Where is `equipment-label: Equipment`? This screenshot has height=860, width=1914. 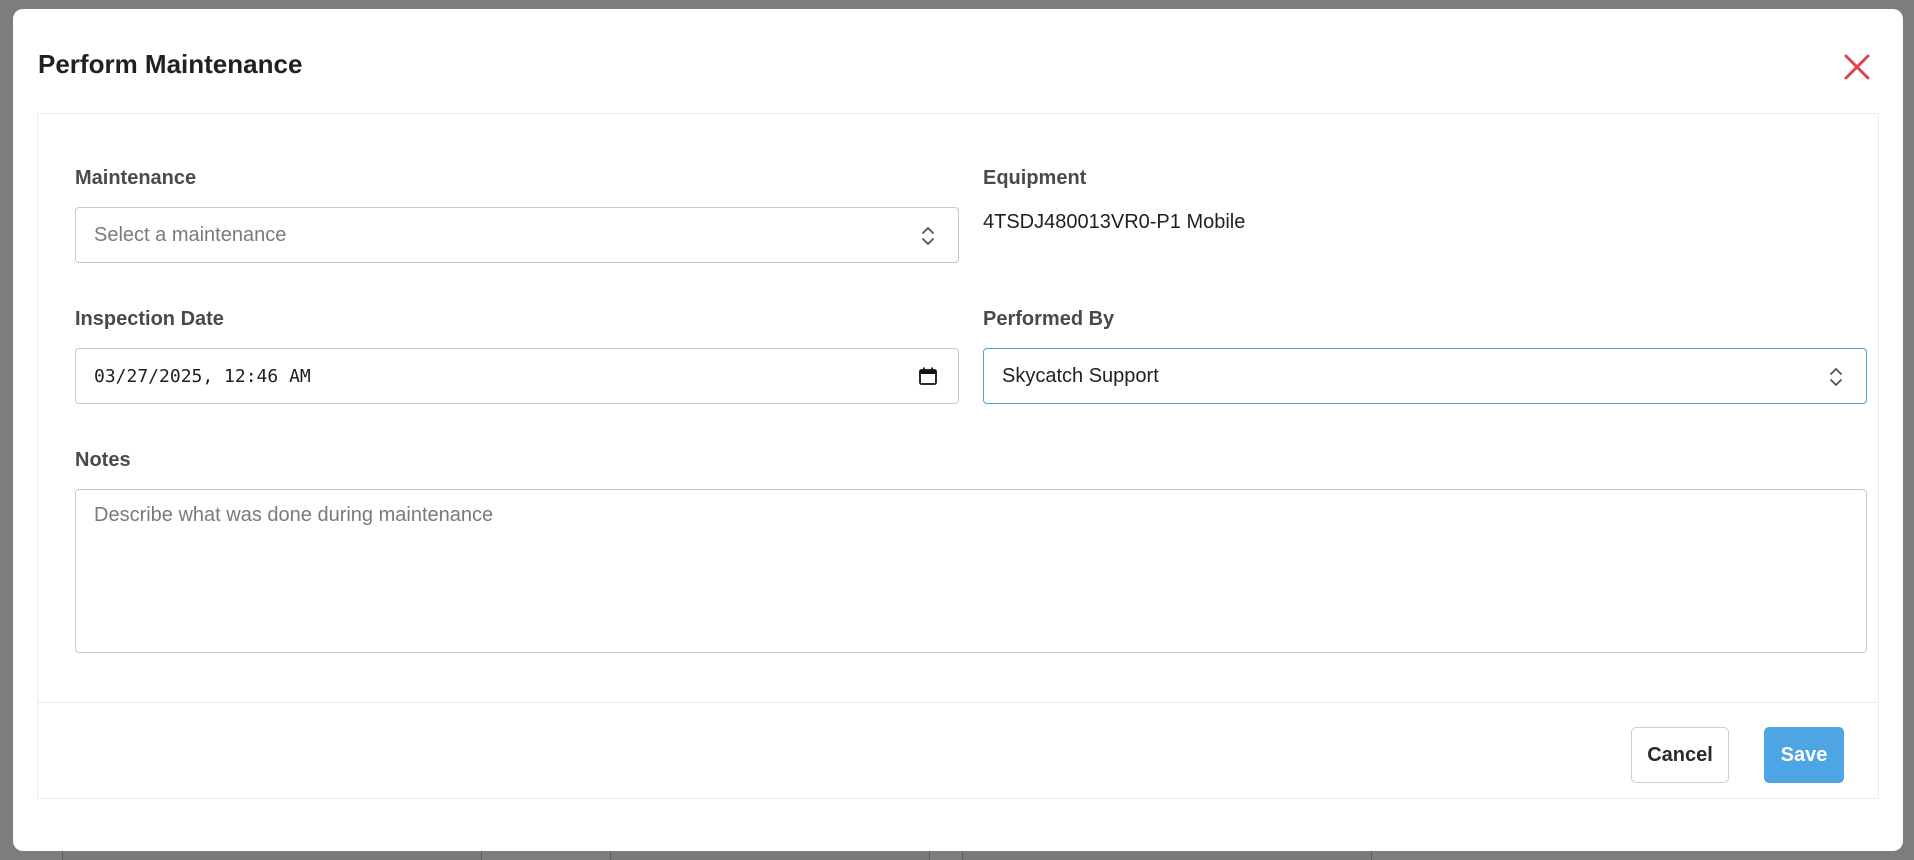 equipment-label: Equipment is located at coordinates (1035, 178).